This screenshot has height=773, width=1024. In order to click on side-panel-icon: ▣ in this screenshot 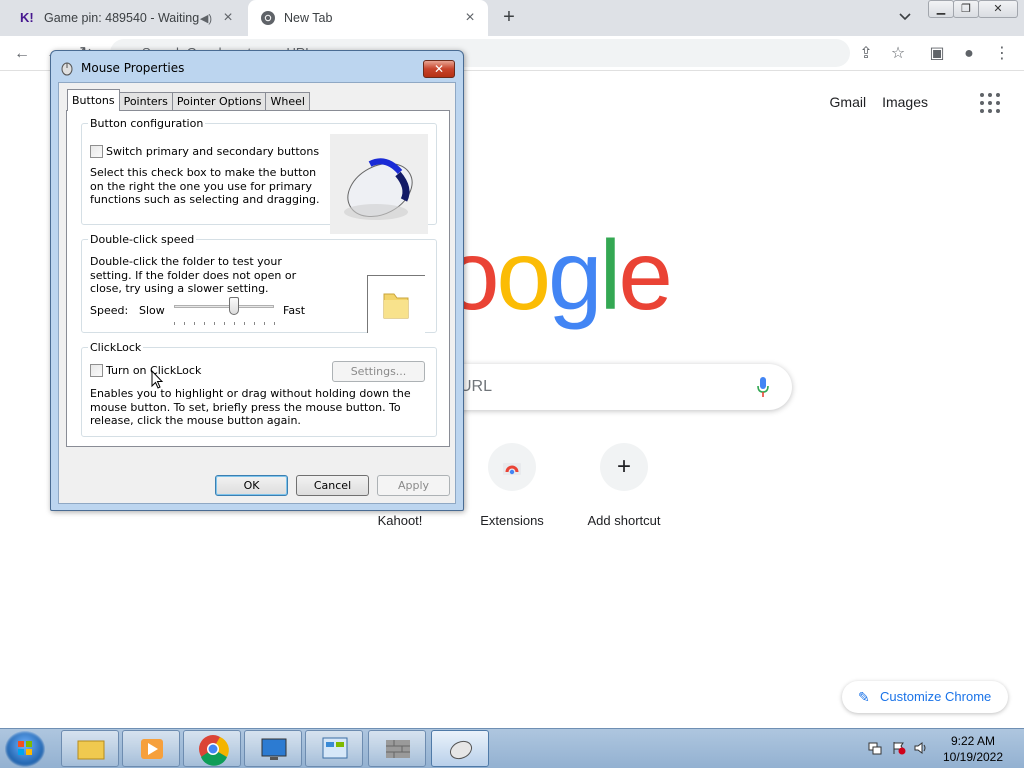, I will do `click(937, 54)`.